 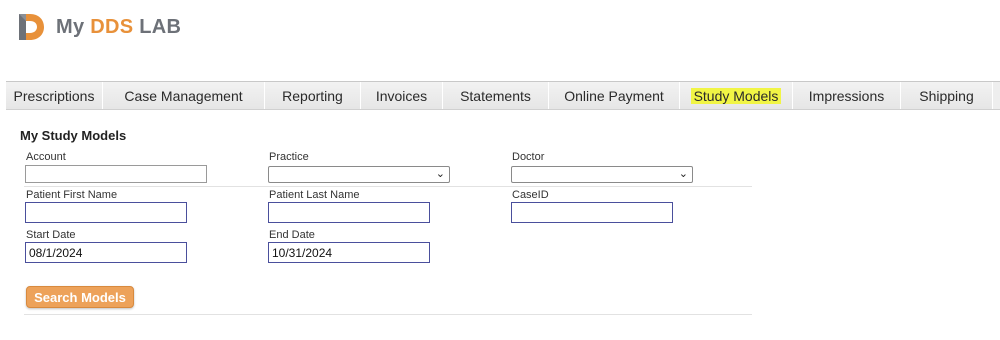 I want to click on last-name-input, so click(x=349, y=212).